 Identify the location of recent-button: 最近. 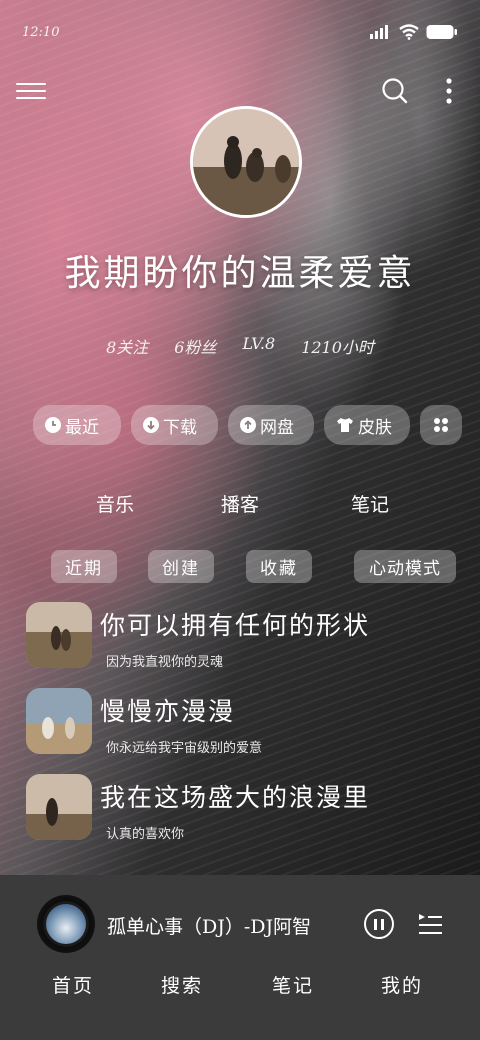
(77, 425).